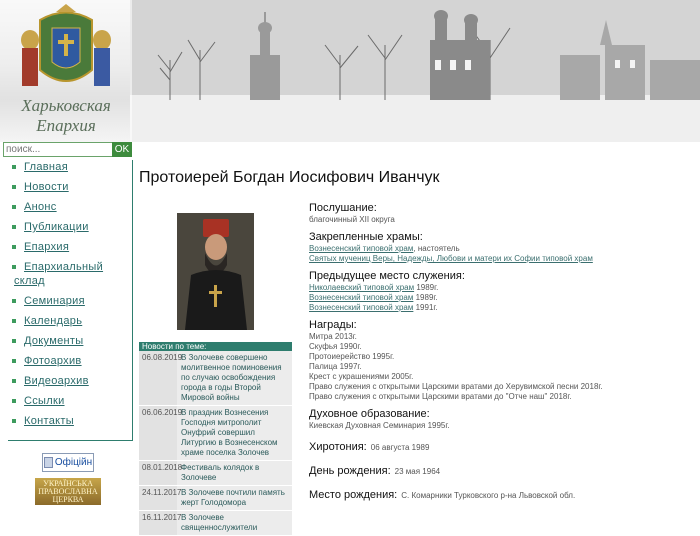  I want to click on church-role: , настоятель, so click(436, 248).